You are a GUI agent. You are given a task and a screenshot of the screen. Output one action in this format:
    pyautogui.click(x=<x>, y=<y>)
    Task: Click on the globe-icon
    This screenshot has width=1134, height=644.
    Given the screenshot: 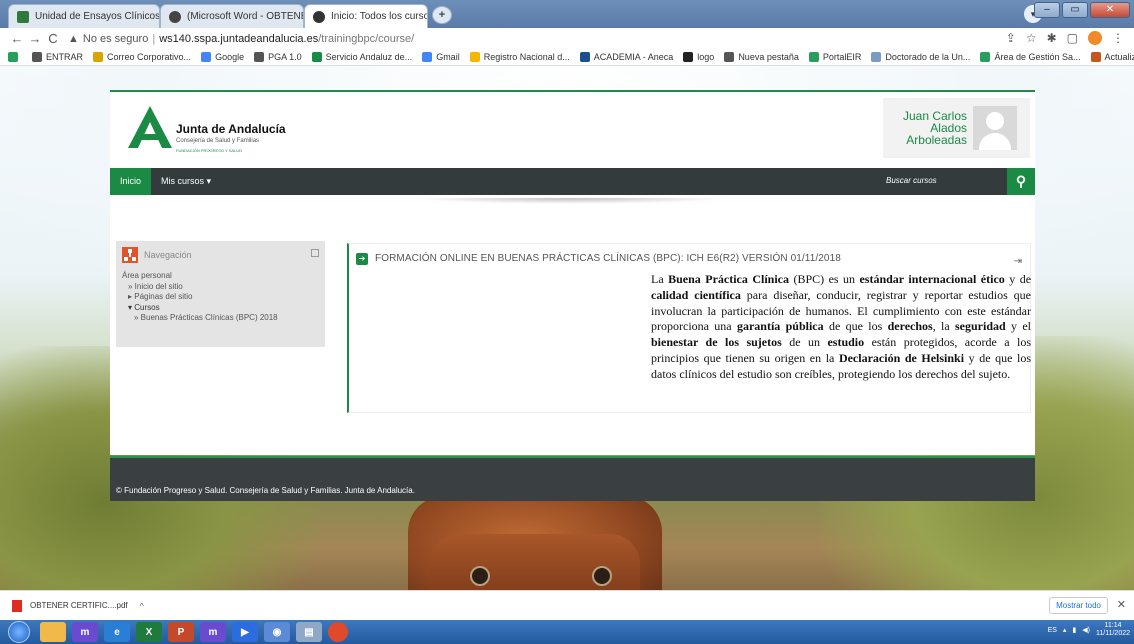 What is the action you would take?
    pyautogui.click(x=37, y=57)
    